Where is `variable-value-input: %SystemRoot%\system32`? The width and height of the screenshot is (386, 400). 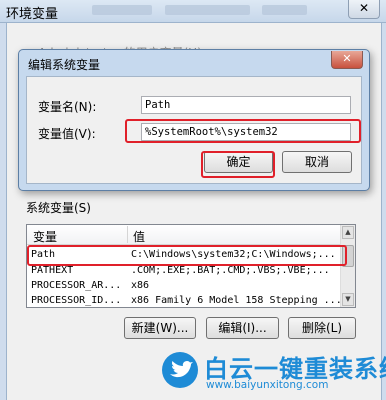
variable-value-input: %SystemRoot%\system32 is located at coordinates (246, 132).